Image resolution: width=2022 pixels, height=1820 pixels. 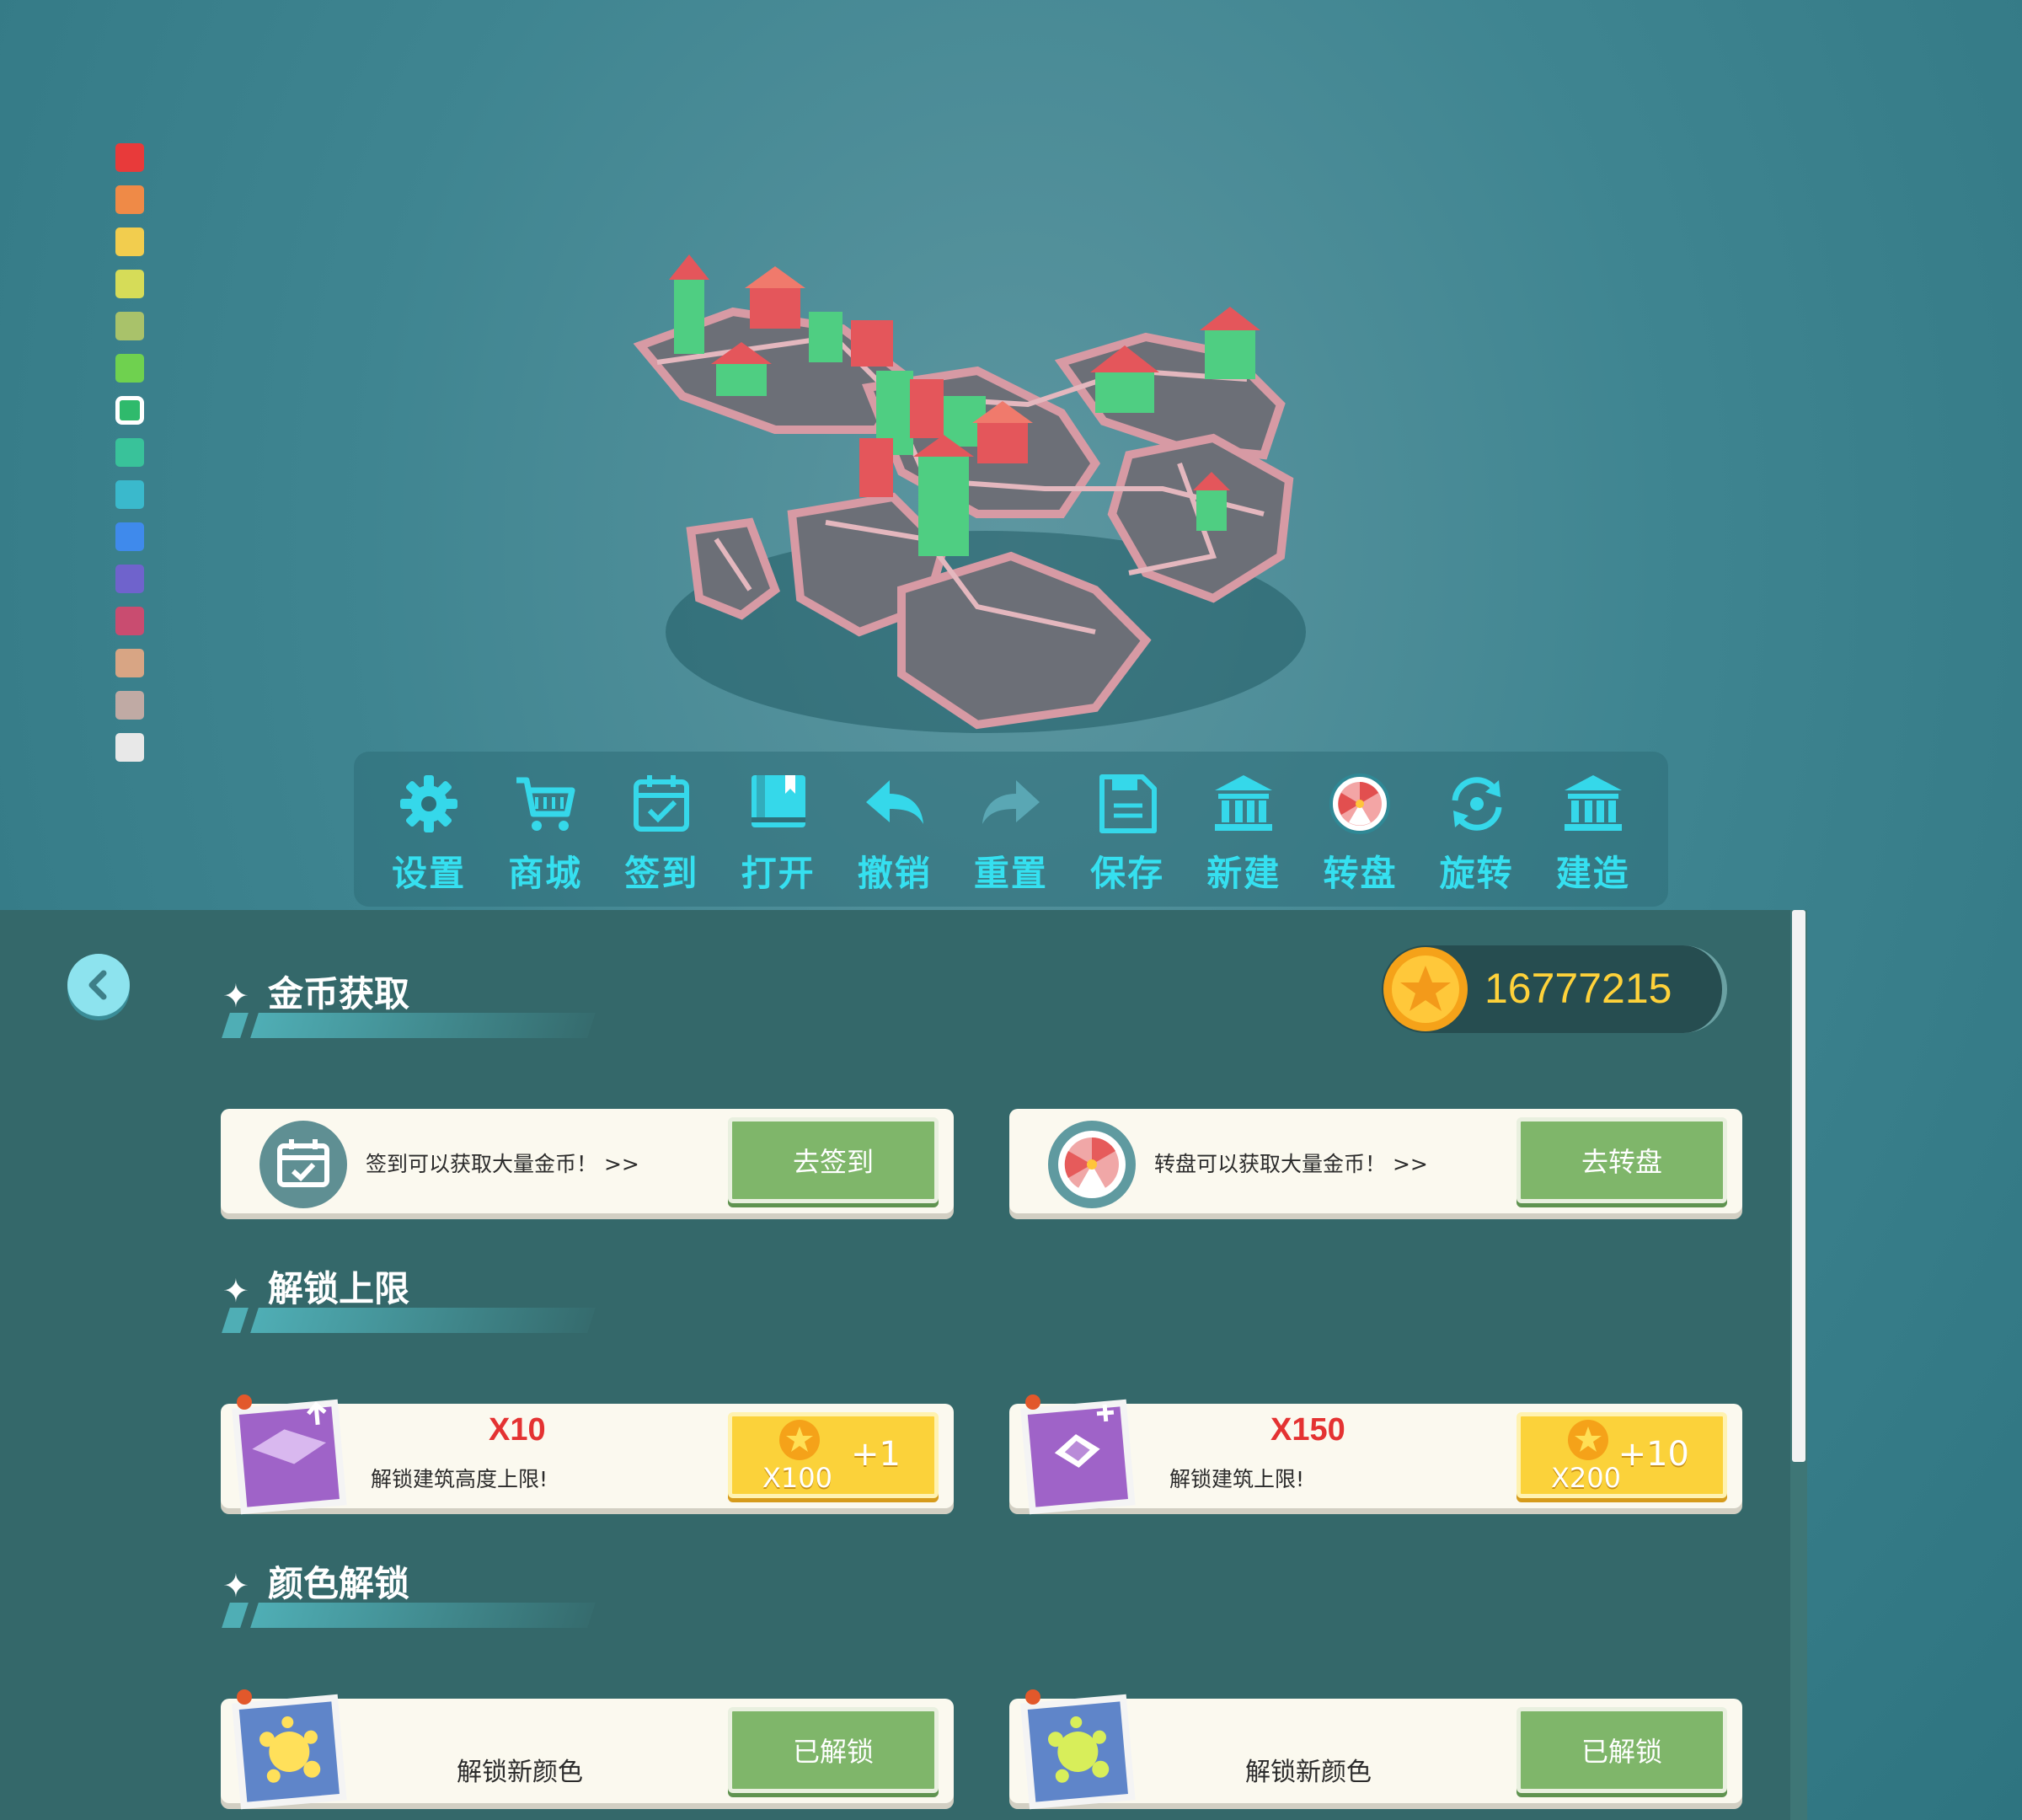 I want to click on redo-icon, so click(x=1011, y=803).